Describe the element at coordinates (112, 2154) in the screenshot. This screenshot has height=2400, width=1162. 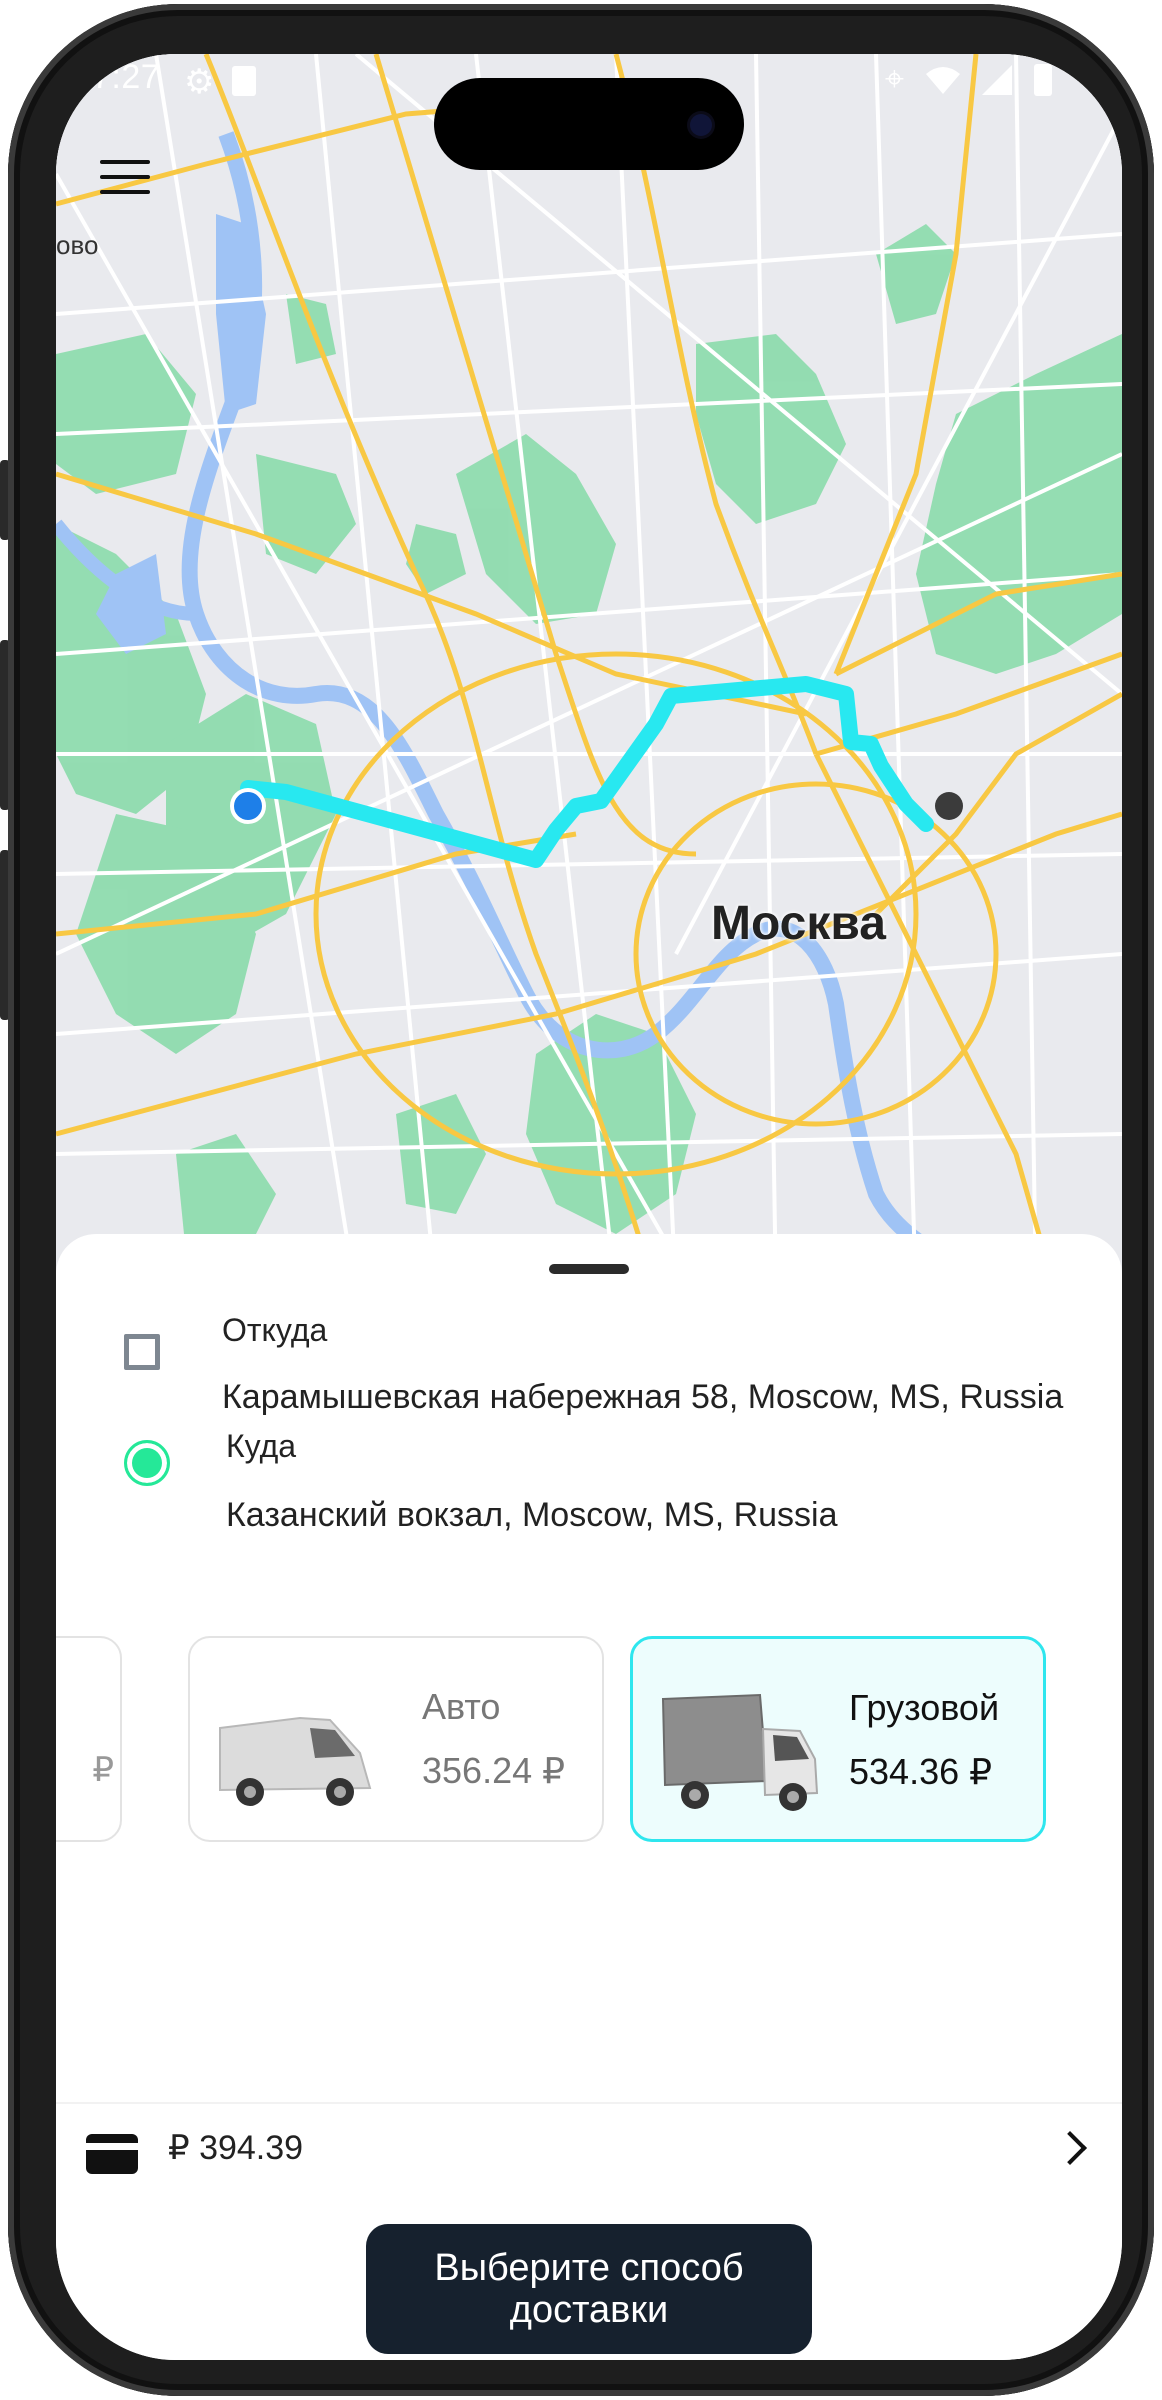
I see `credit-card-icon` at that location.